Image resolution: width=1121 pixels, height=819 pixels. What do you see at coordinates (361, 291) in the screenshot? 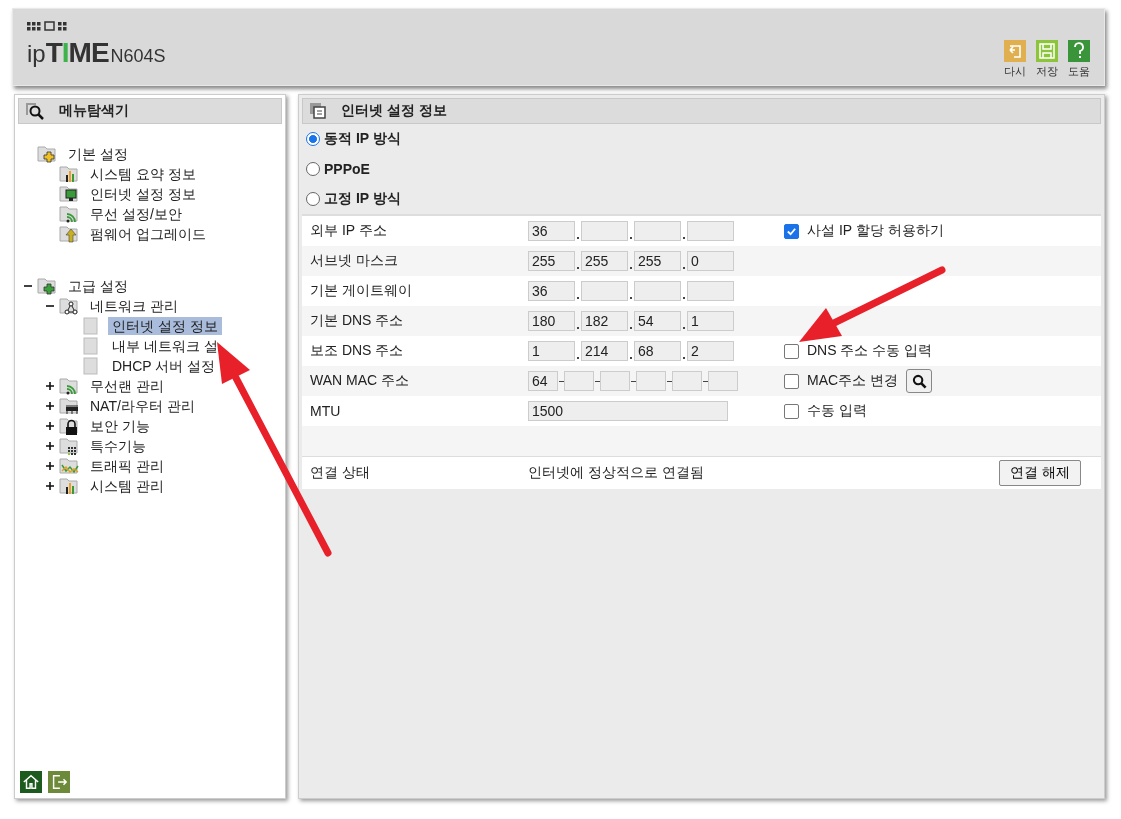
I see `field-label: 기본 게이트웨이` at bounding box center [361, 291].